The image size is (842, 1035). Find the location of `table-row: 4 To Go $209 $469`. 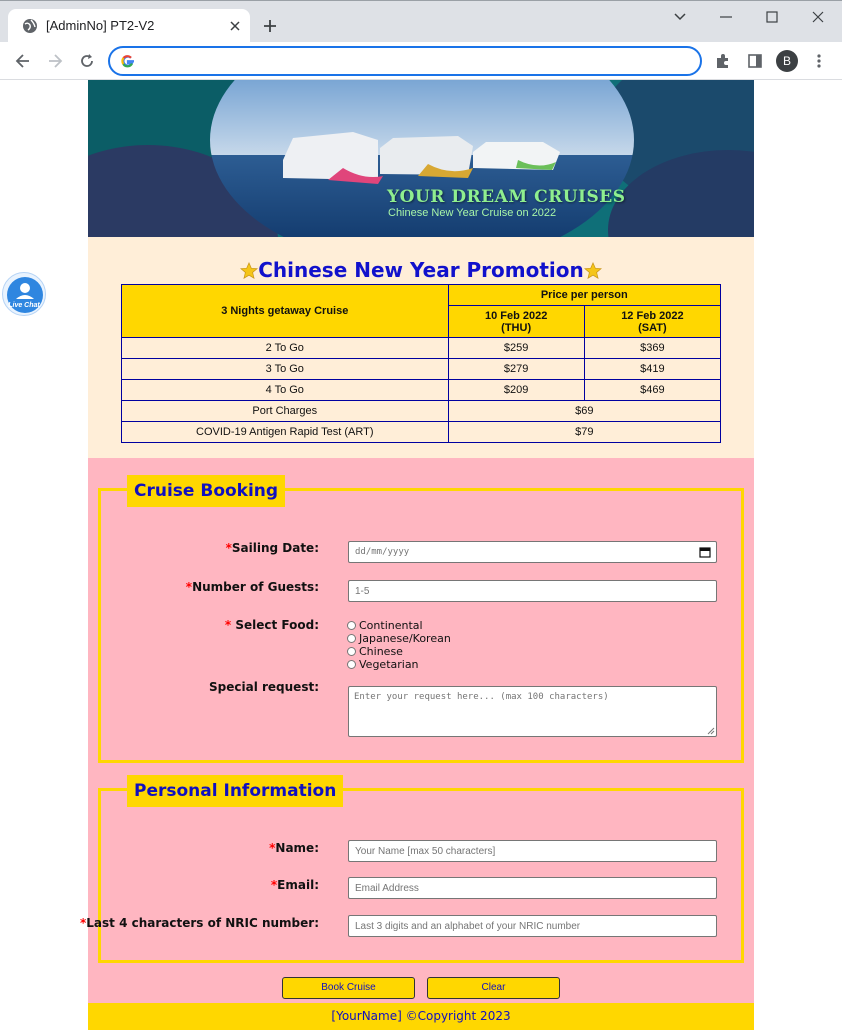

table-row: 4 To Go $209 $469 is located at coordinates (421, 390).